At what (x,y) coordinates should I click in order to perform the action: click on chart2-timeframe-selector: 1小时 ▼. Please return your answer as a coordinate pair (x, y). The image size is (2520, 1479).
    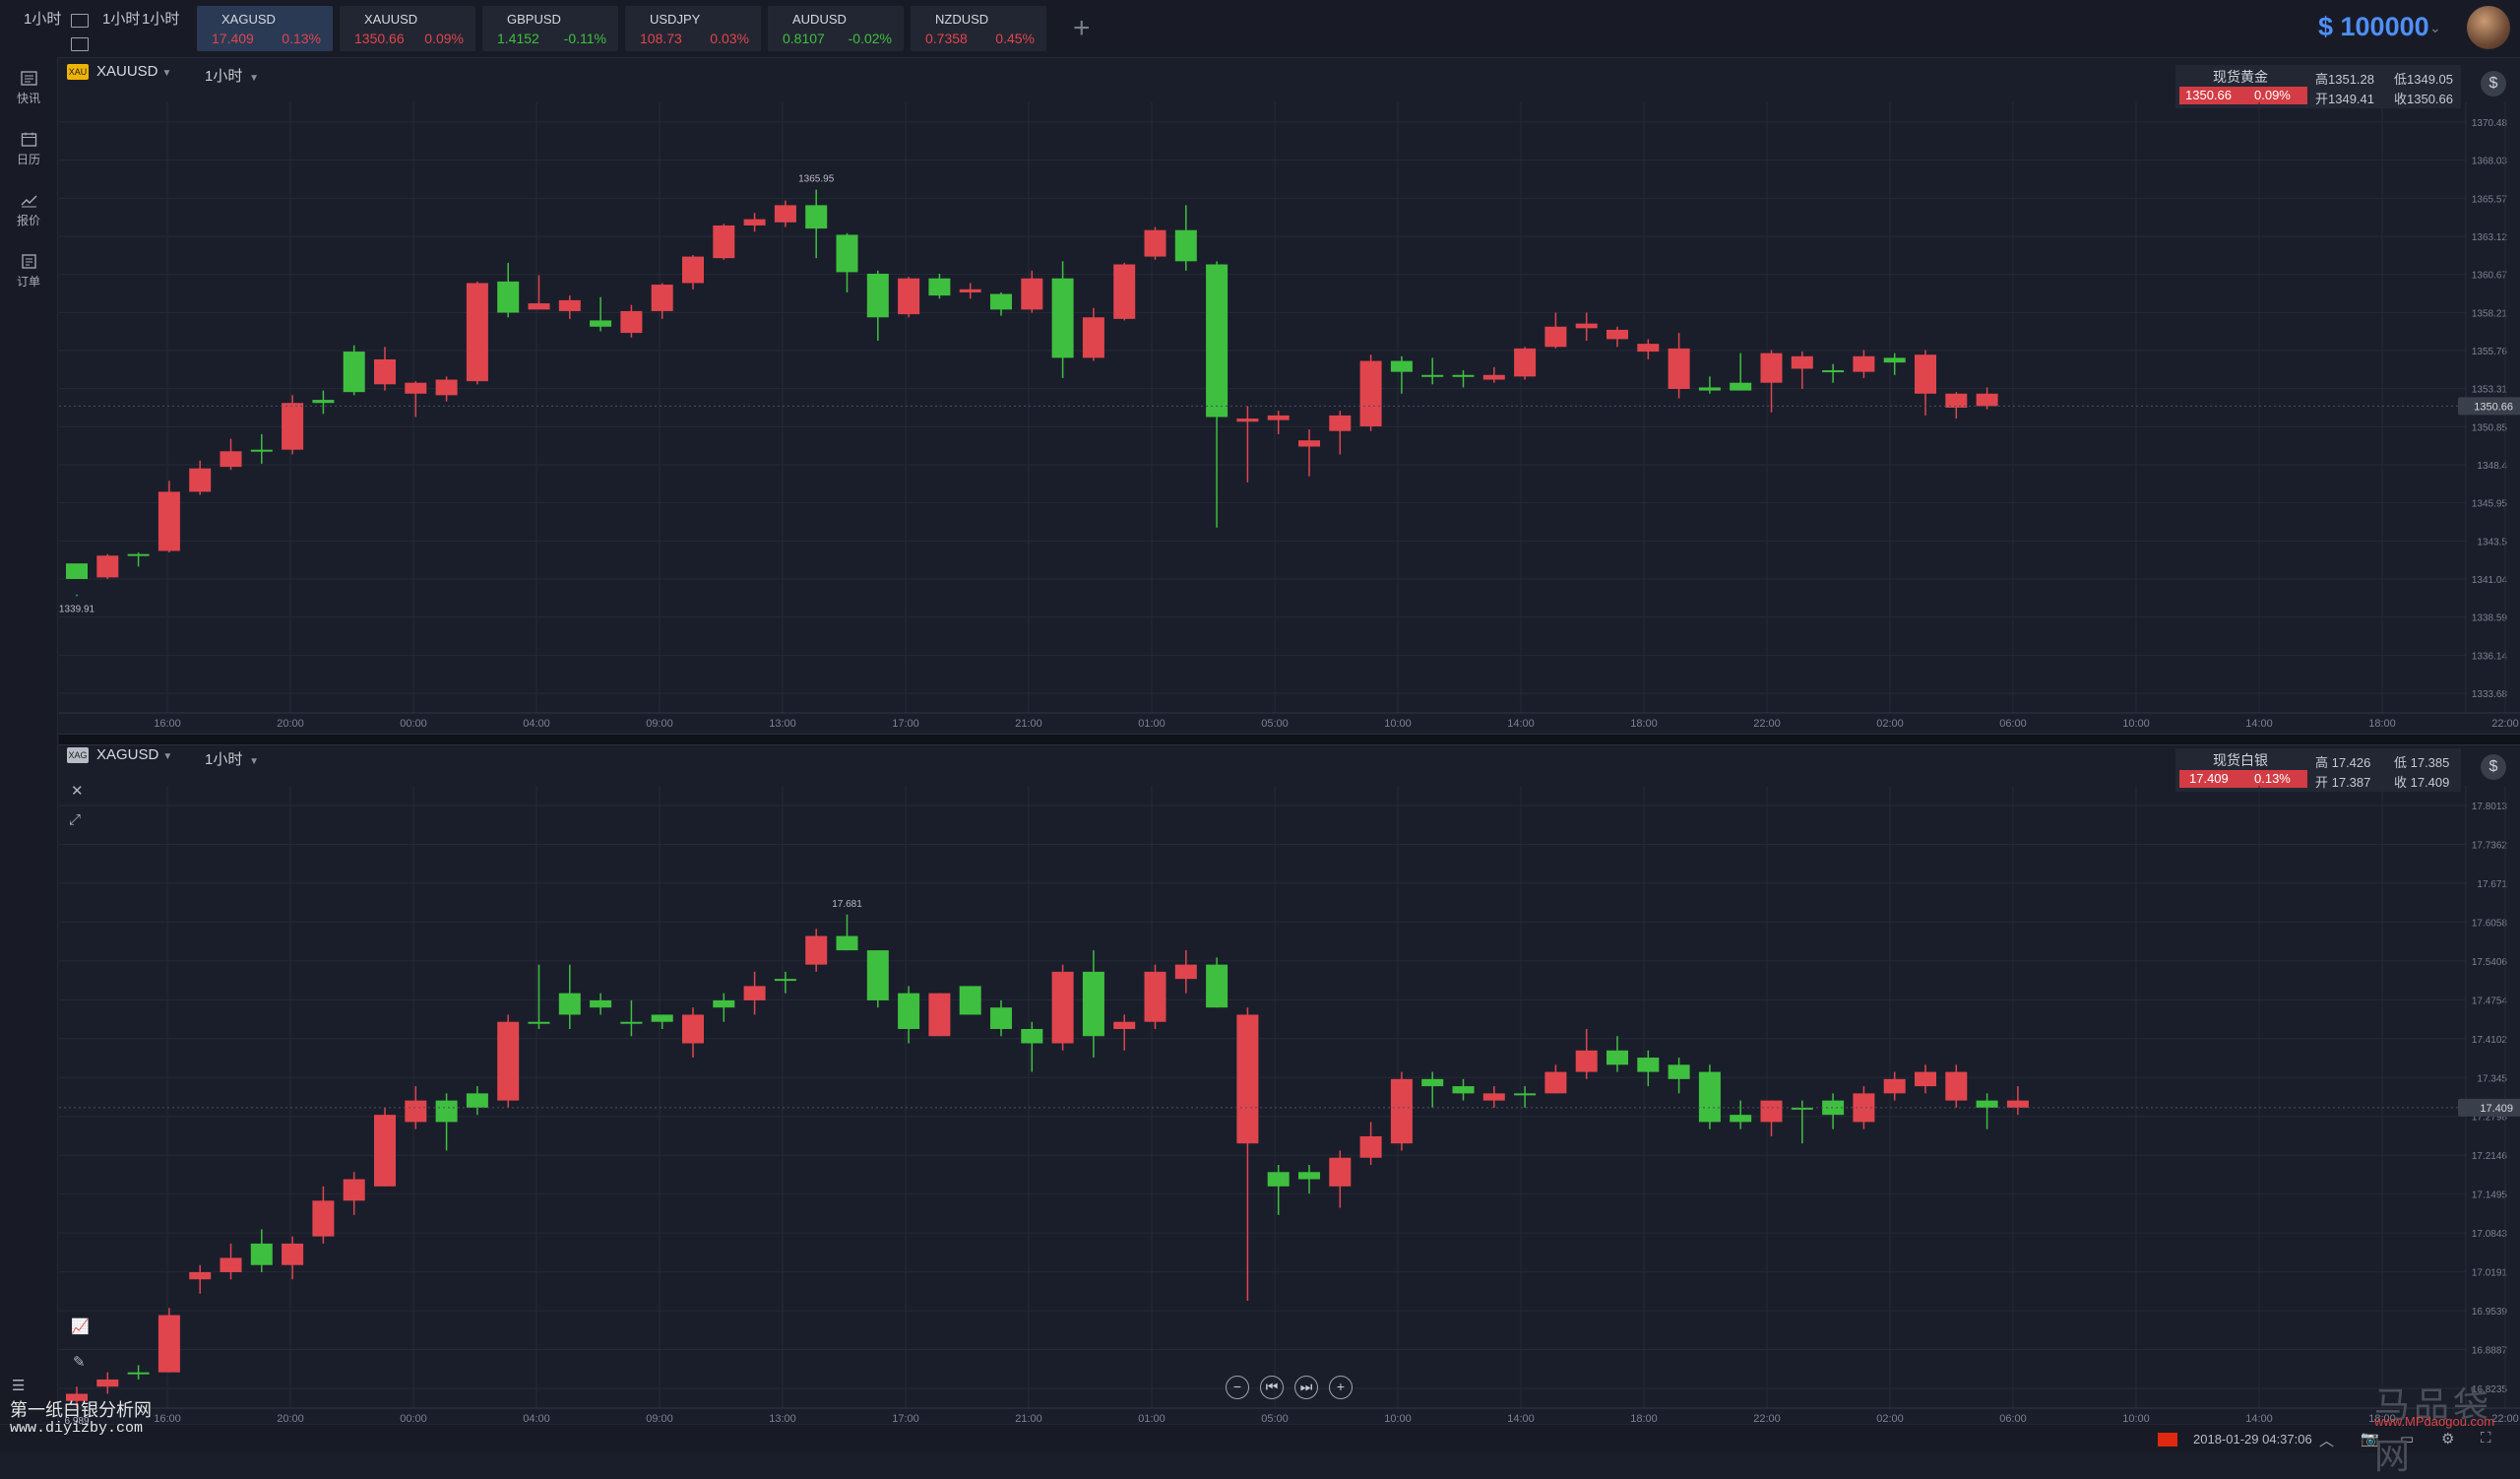
    Looking at the image, I should click on (232, 759).